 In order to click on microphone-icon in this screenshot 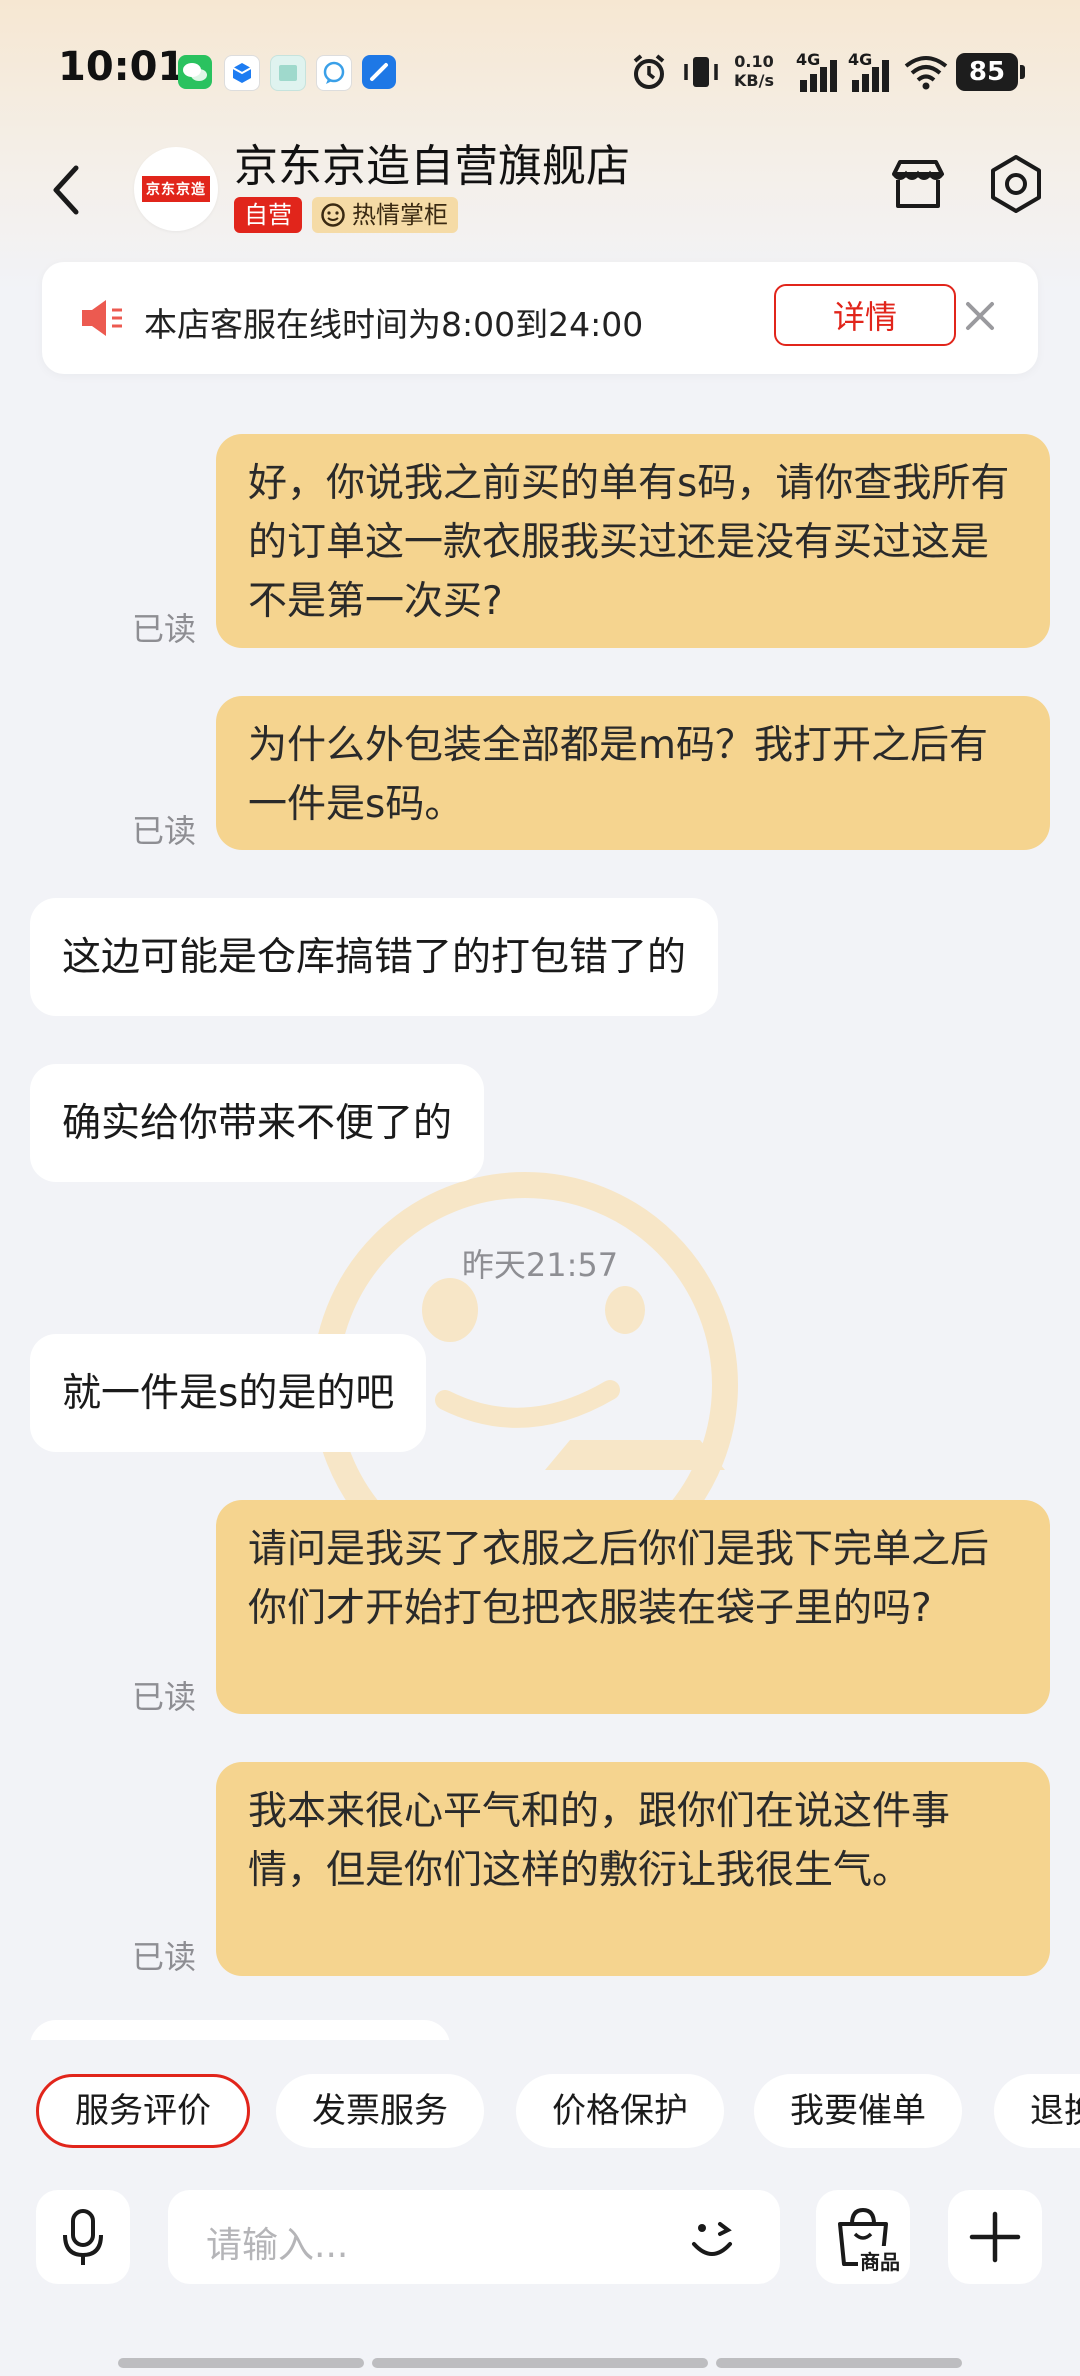, I will do `click(83, 2237)`.